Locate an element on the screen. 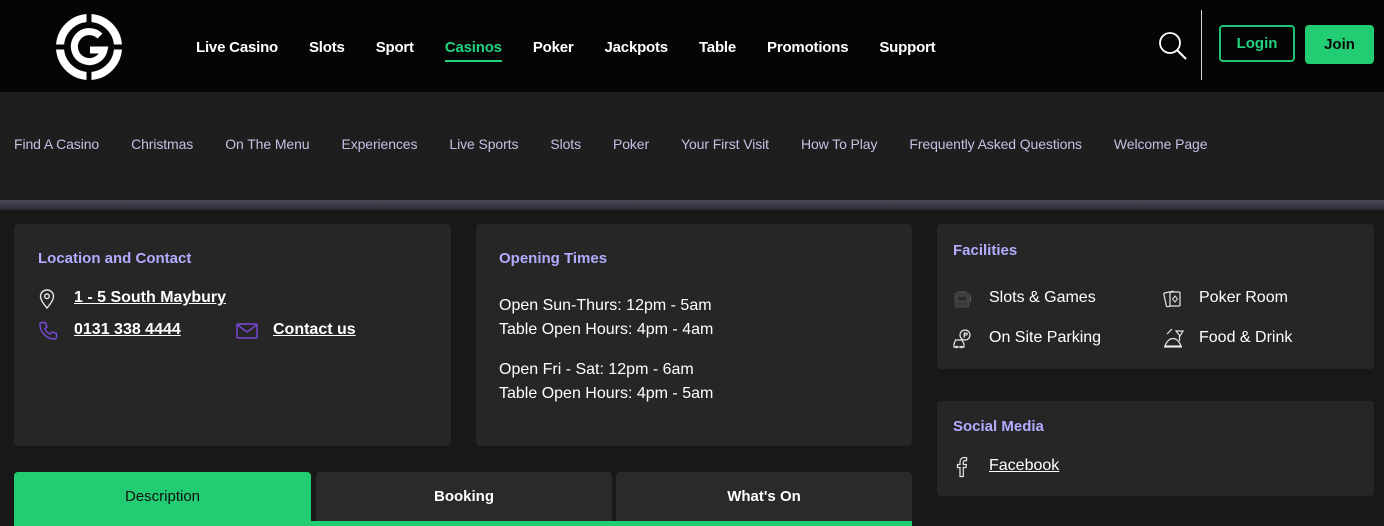 The width and height of the screenshot is (1384, 526). header-divider is located at coordinates (1201, 45).